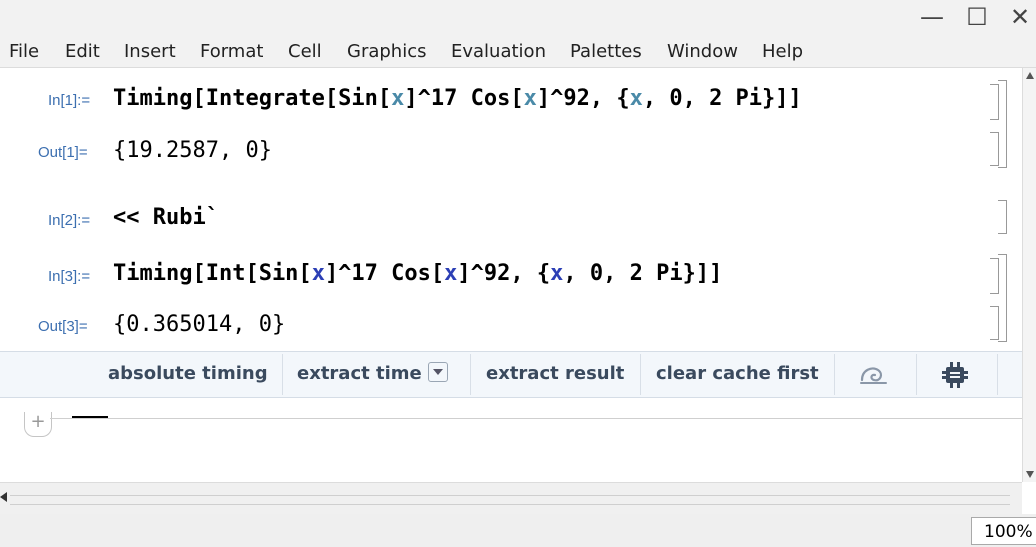 The width and height of the screenshot is (1036, 547). Describe the element at coordinates (38, 424) in the screenshot. I see `add-cell-button: +` at that location.